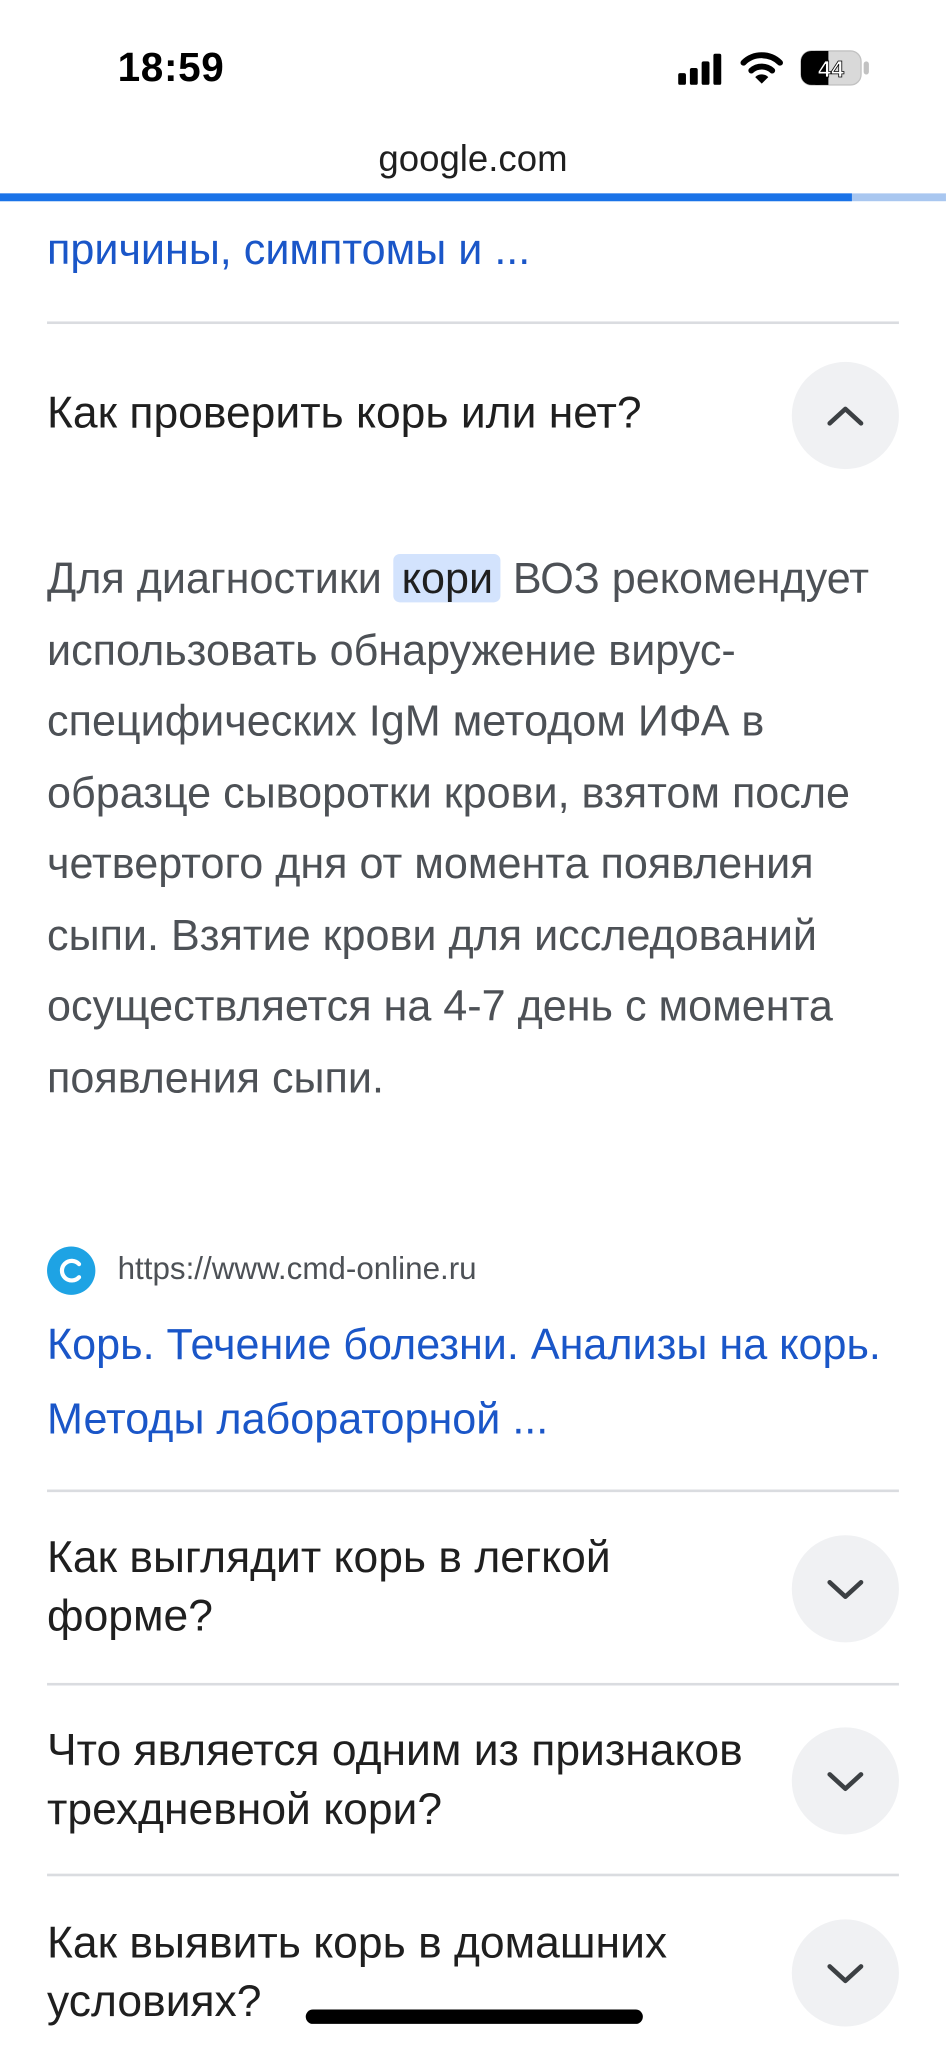  I want to click on page-load-progress, so click(473, 197).